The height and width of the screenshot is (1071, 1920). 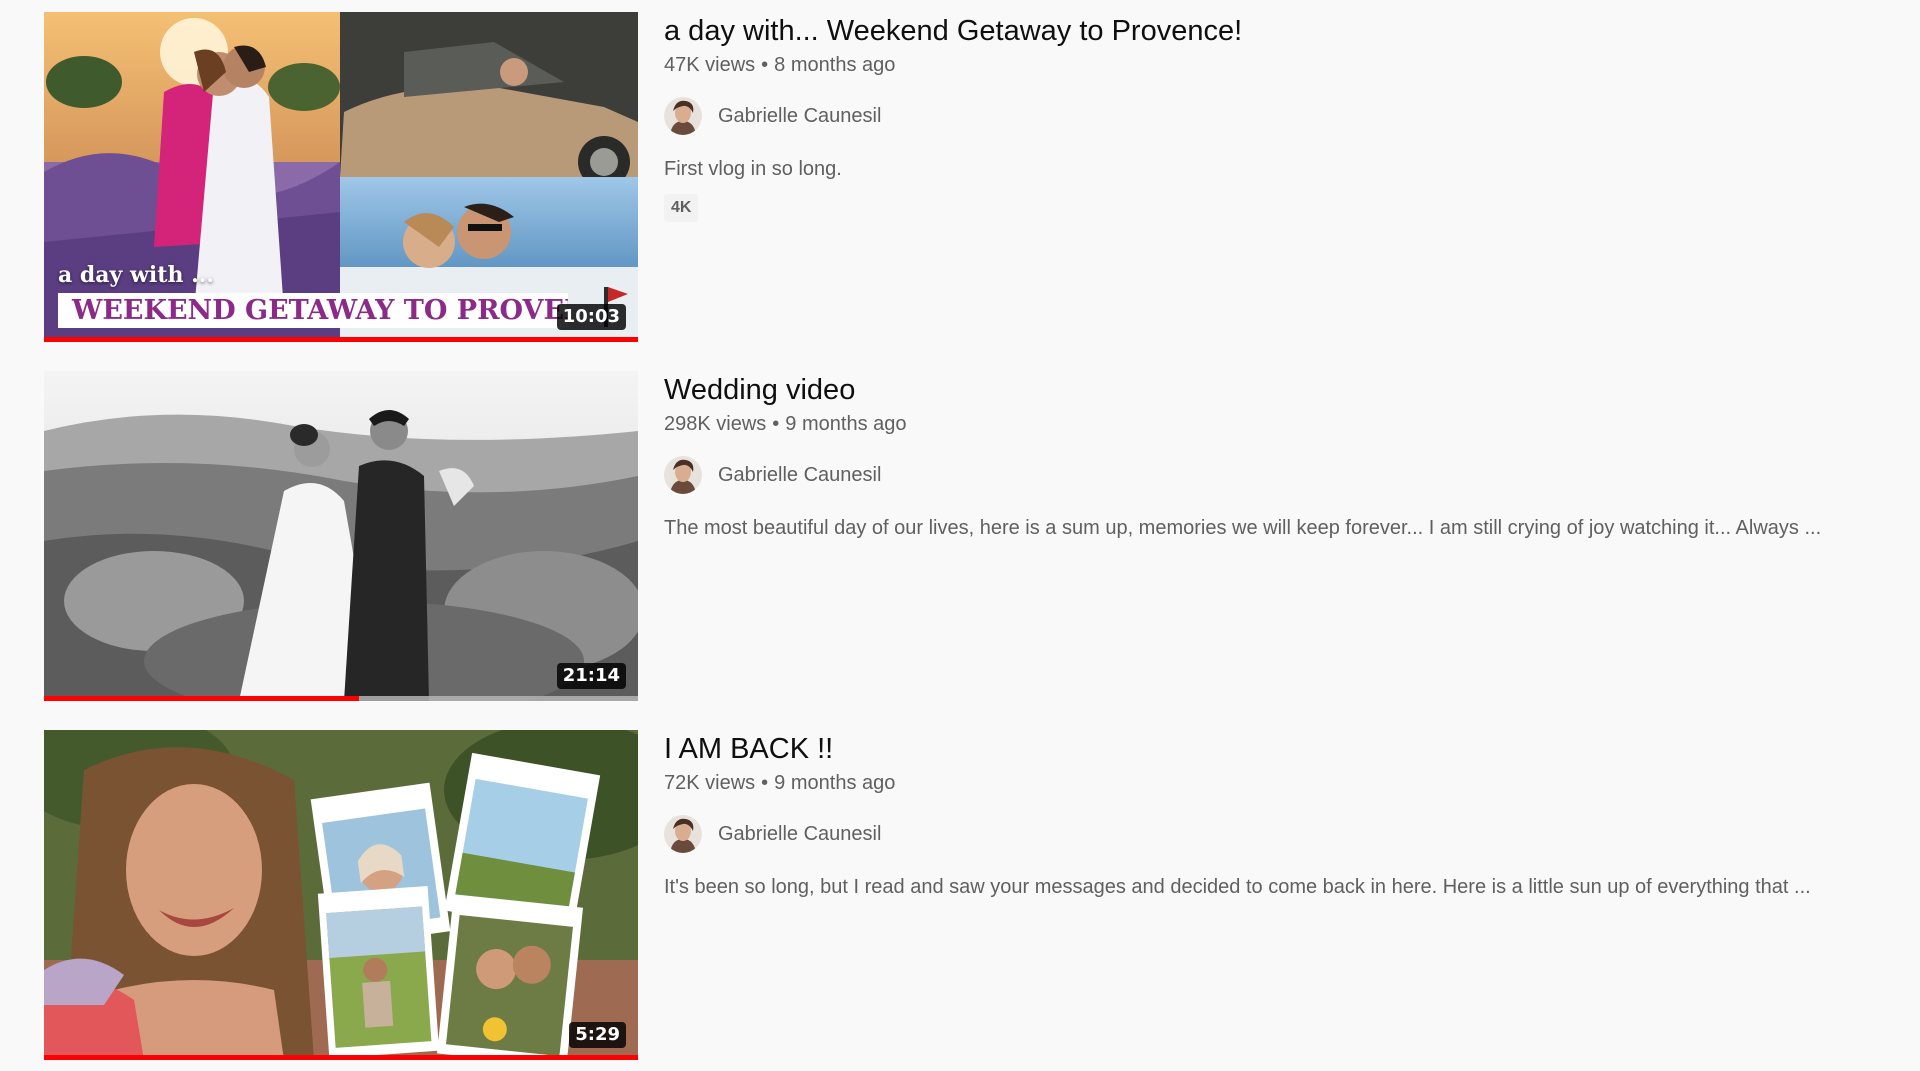 I want to click on video-thumbnail: 21:14, so click(x=341, y=536).